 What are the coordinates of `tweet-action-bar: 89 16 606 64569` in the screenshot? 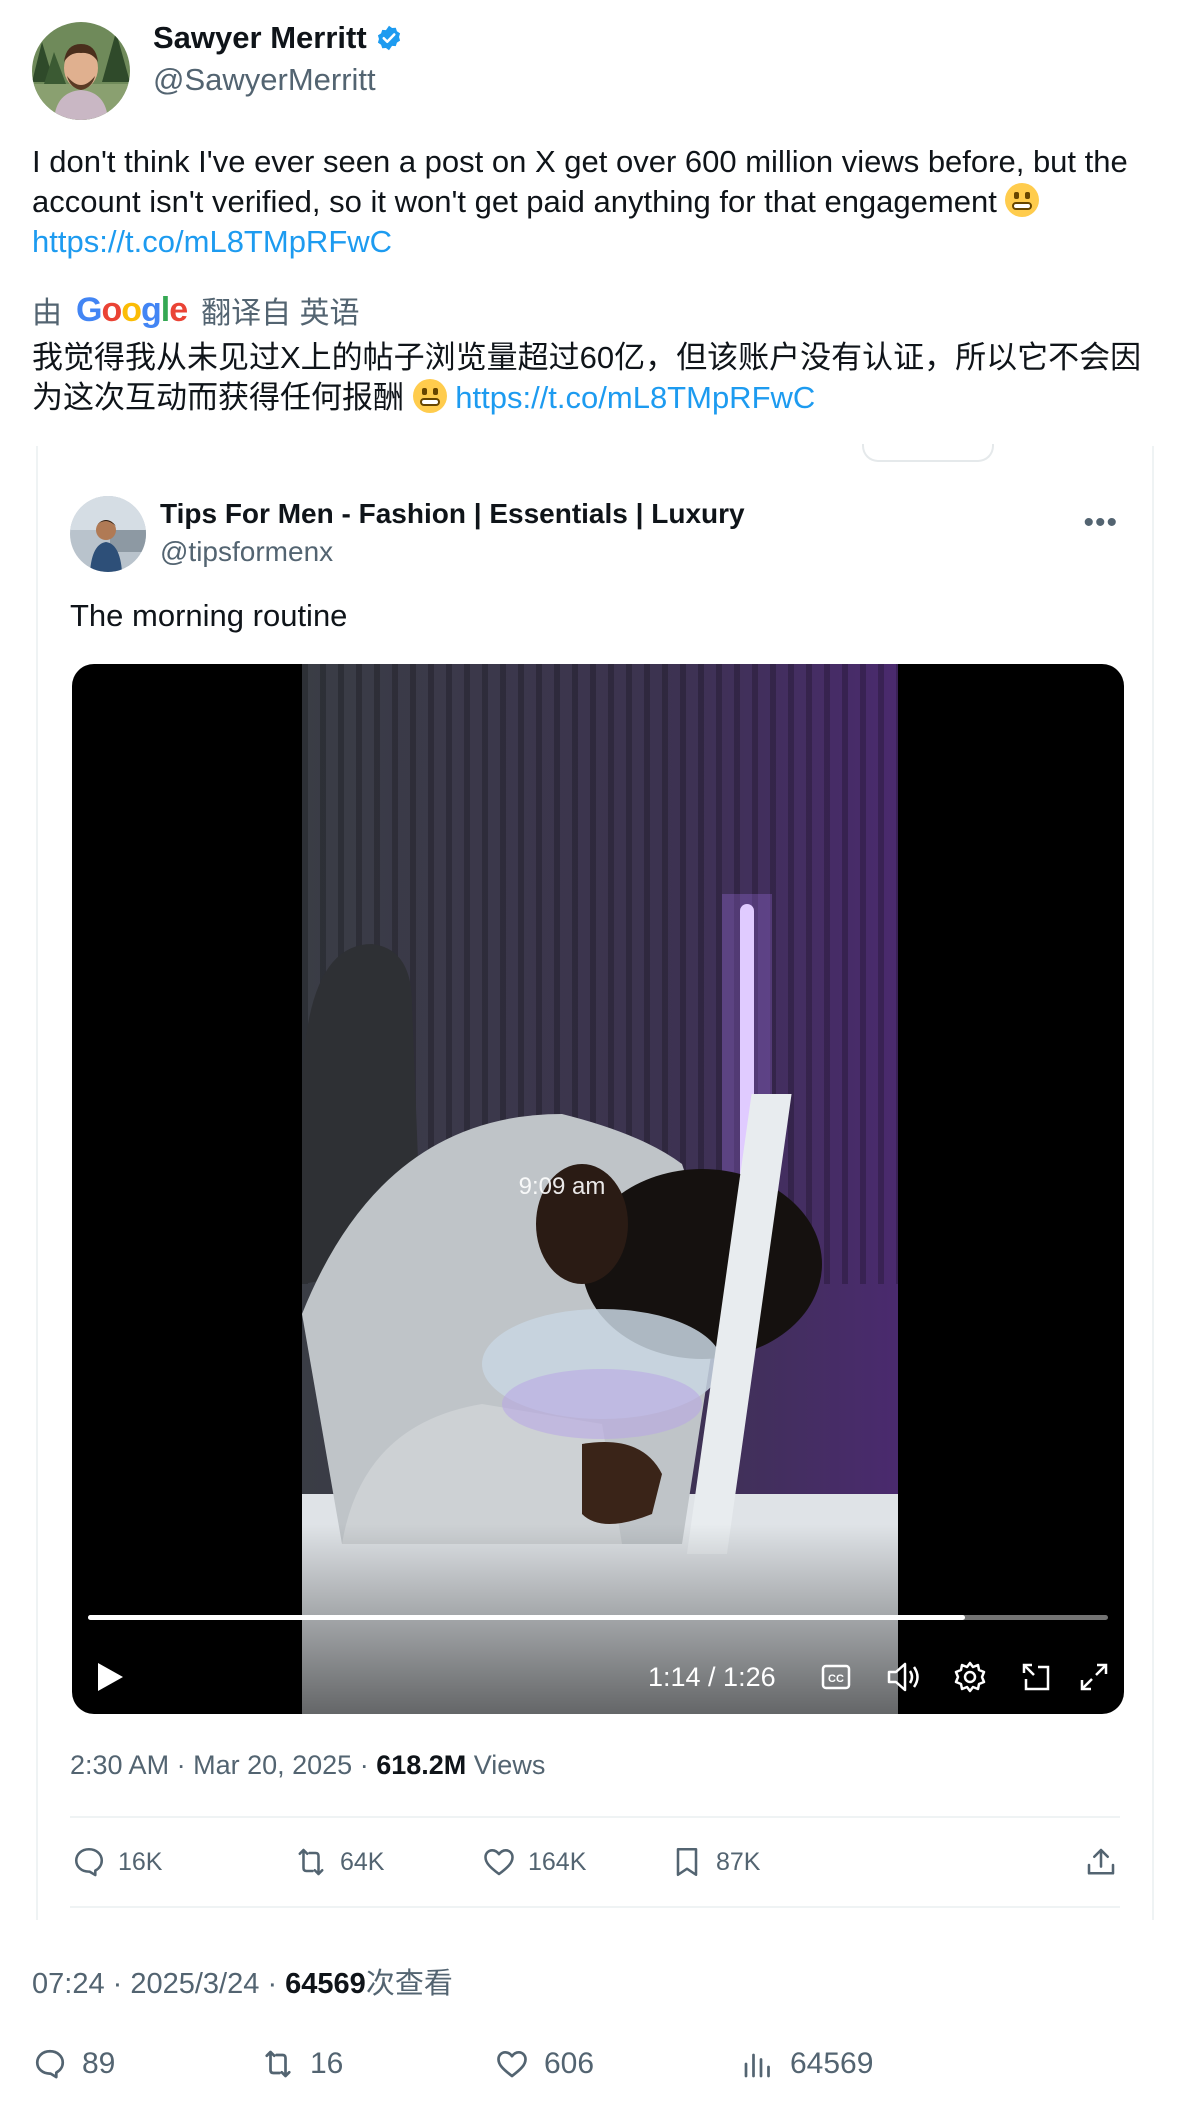 It's located at (602, 2064).